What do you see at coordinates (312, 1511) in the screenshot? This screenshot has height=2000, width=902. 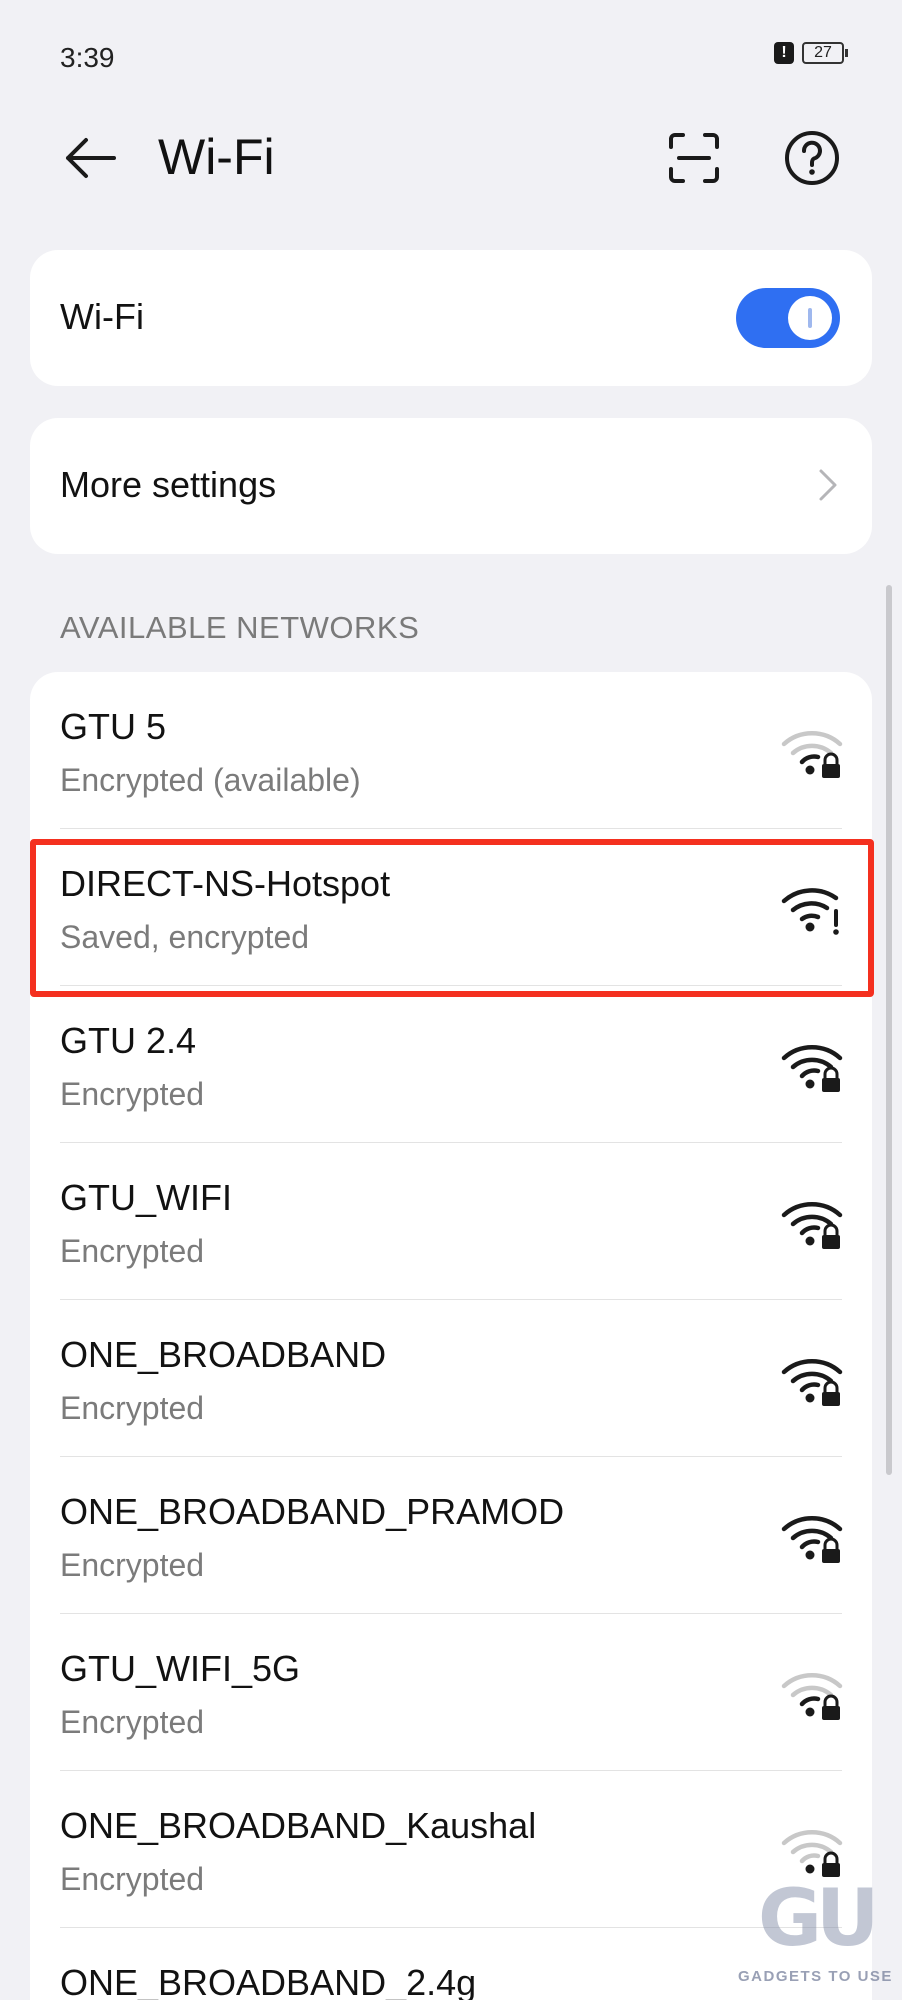 I see `network-name: ONE_BROADBAND_PRAMOD` at bounding box center [312, 1511].